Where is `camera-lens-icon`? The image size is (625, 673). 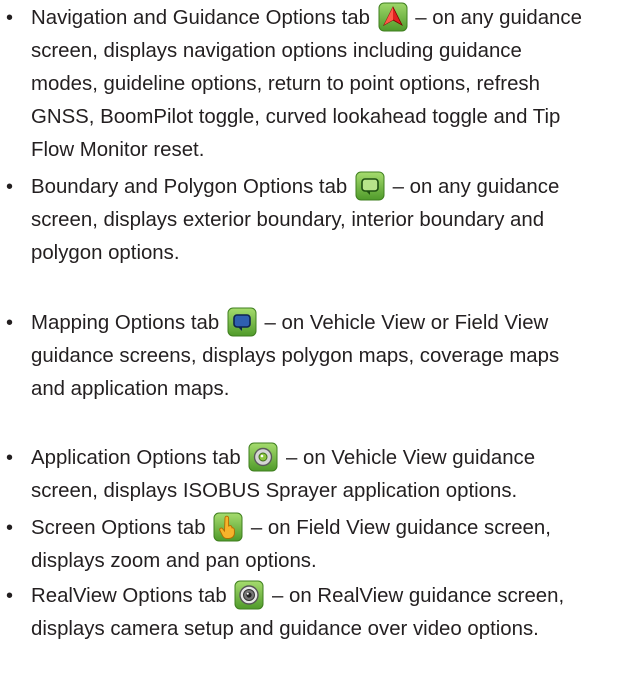 camera-lens-icon is located at coordinates (249, 595).